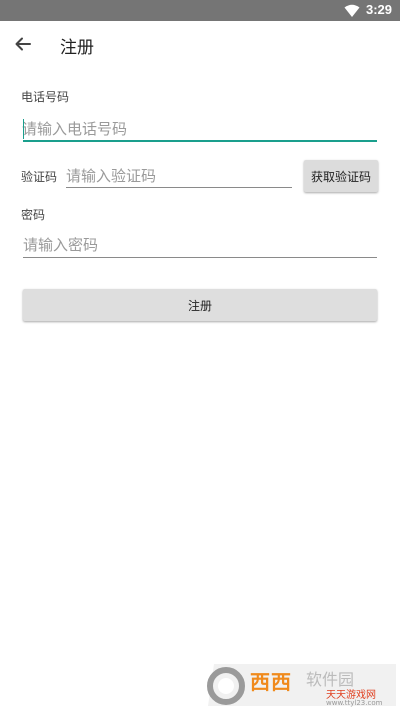 This screenshot has height=710, width=400. Describe the element at coordinates (271, 682) in the screenshot. I see `watermark-brand: 西西` at that location.